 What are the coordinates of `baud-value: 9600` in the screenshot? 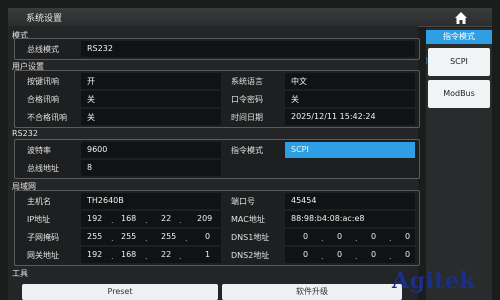 It's located at (97, 149).